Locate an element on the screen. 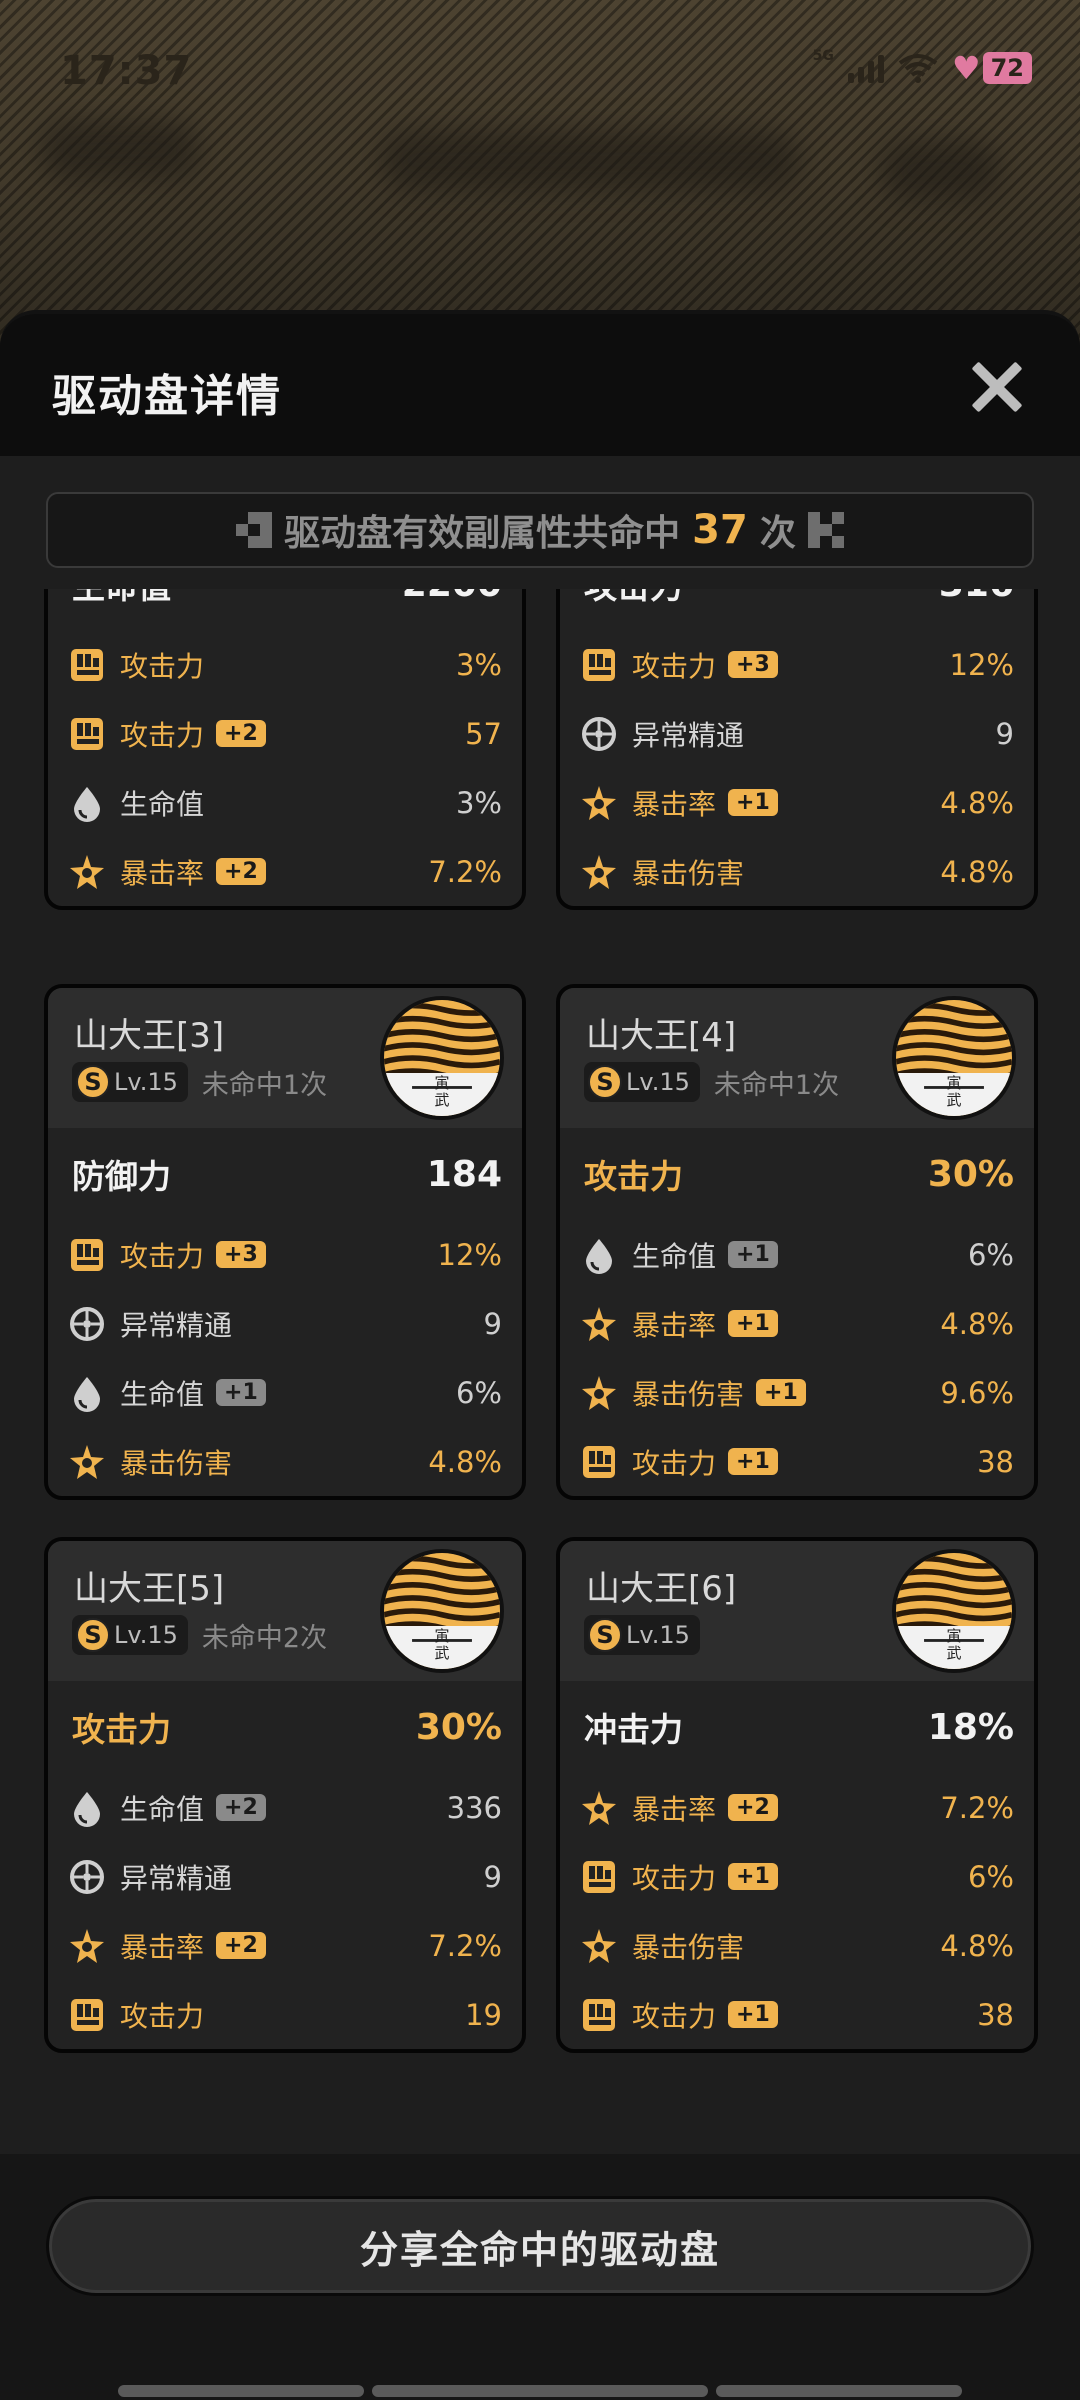 This screenshot has width=1080, height=2400. card-header: 山大王[3] S Lv.15 未命中1次 寅 武 is located at coordinates (285, 1058).